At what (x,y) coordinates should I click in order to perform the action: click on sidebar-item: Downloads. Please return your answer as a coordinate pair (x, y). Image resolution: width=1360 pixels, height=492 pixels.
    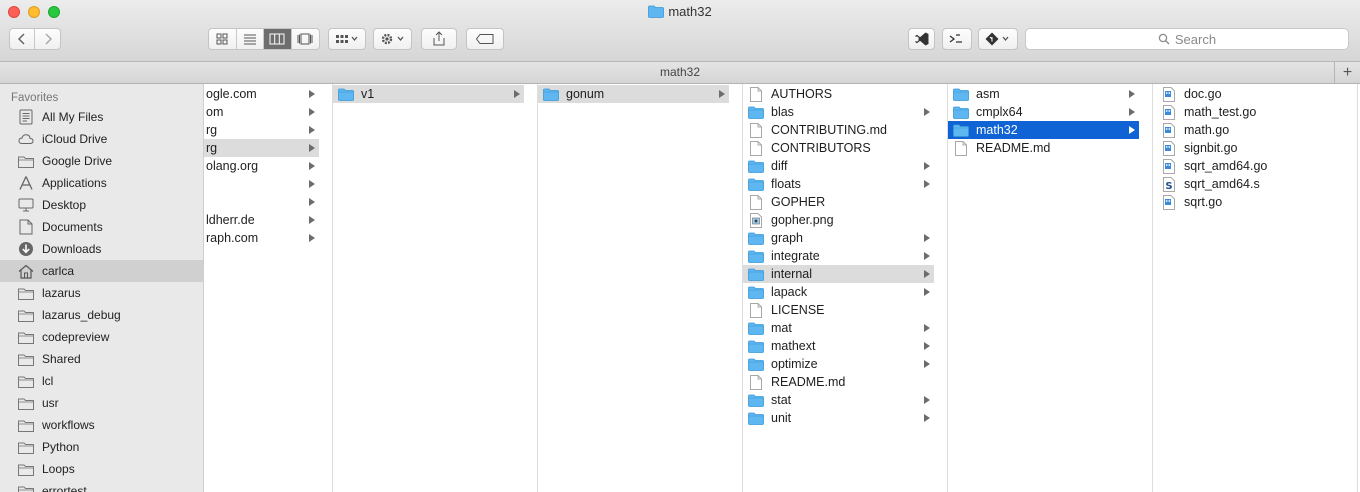
    Looking at the image, I should click on (101, 249).